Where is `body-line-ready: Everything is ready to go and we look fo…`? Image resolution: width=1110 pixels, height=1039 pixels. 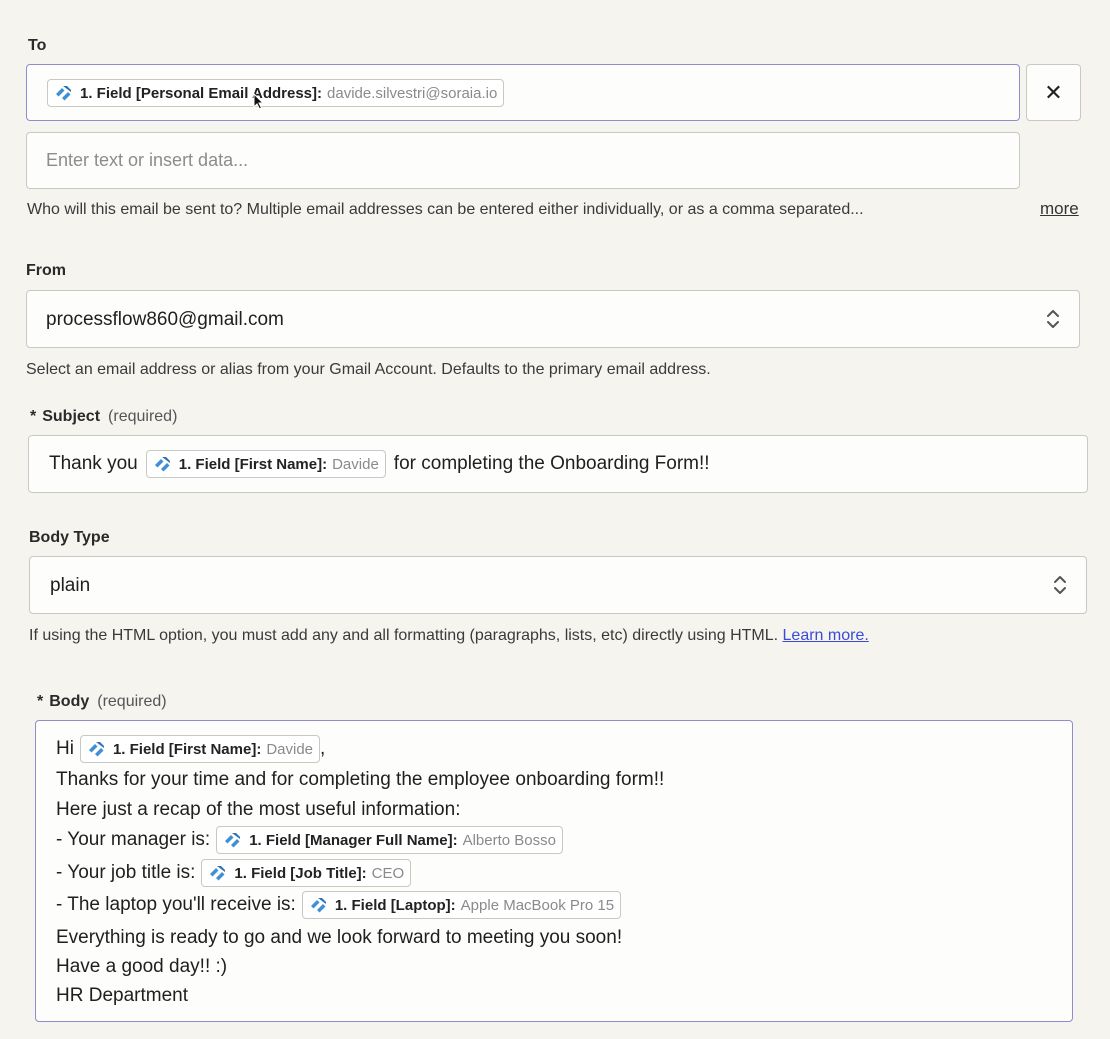 body-line-ready: Everything is ready to go and we look fo… is located at coordinates (339, 937).